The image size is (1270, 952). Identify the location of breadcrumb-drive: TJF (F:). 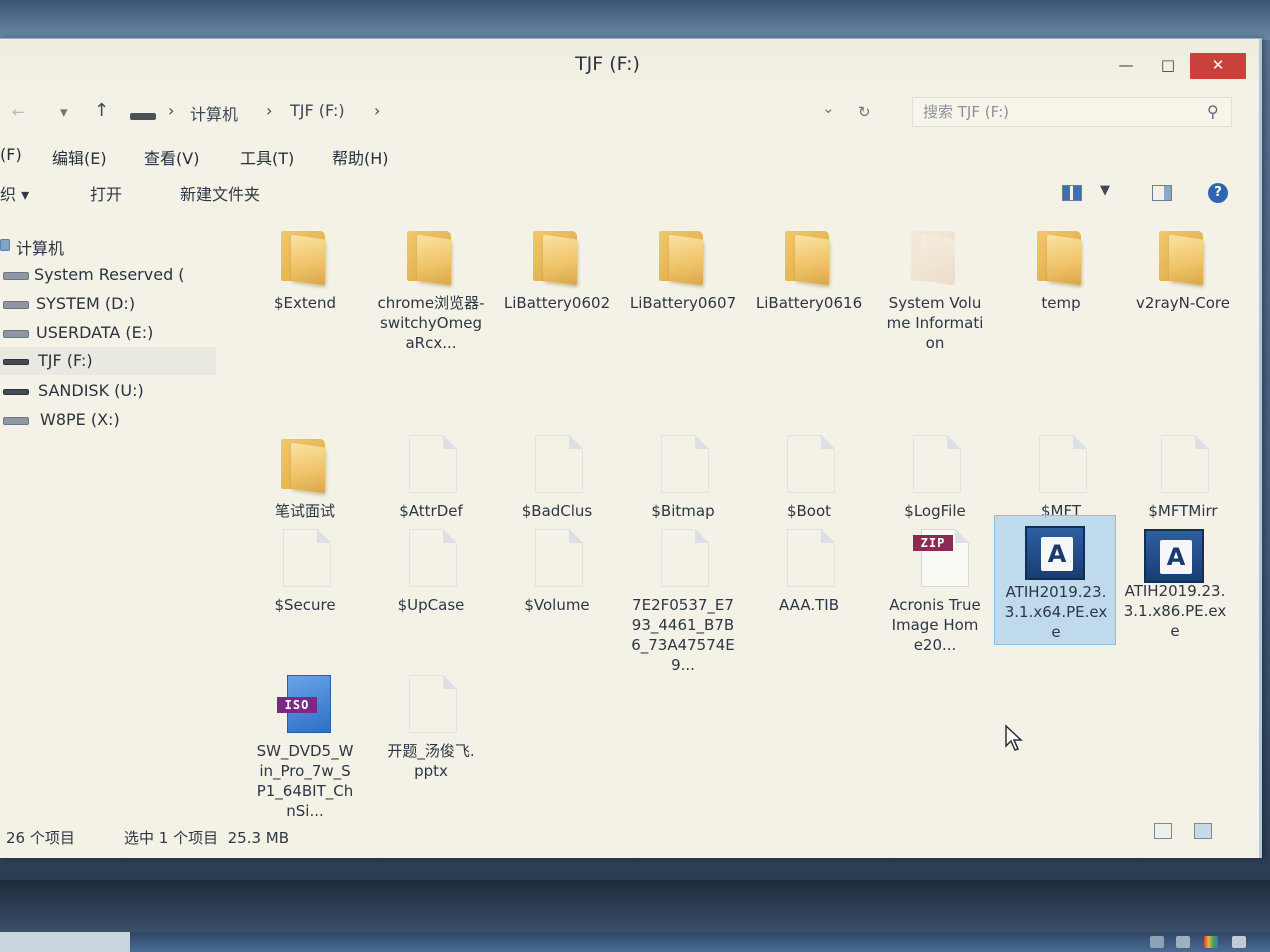
(317, 110).